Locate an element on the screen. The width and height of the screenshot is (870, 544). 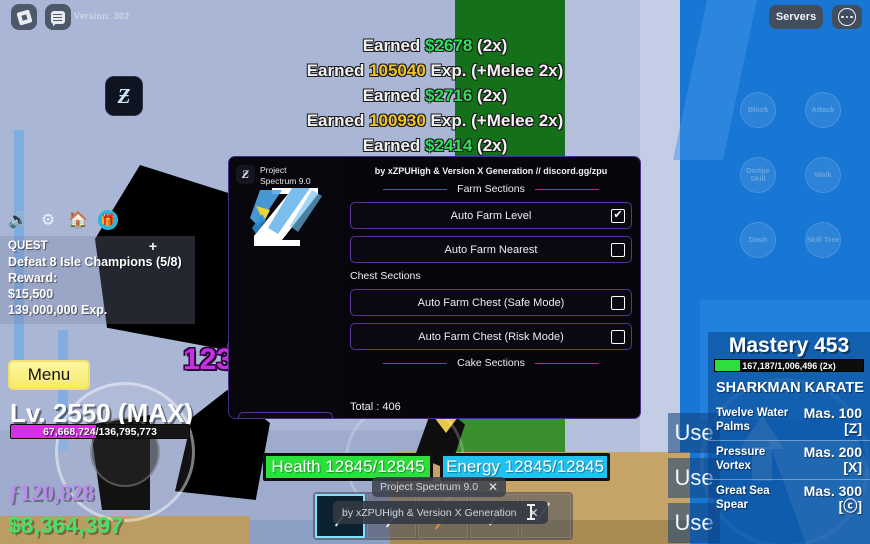
chat-icon is located at coordinates (58, 17).